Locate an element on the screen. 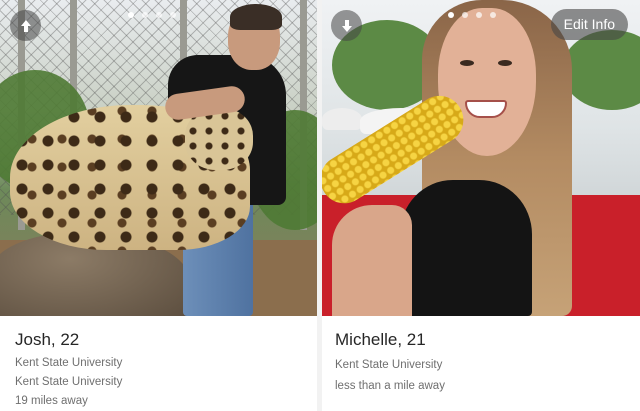 The height and width of the screenshot is (411, 640). edit-info-button: Edit Info is located at coordinates (589, 24).